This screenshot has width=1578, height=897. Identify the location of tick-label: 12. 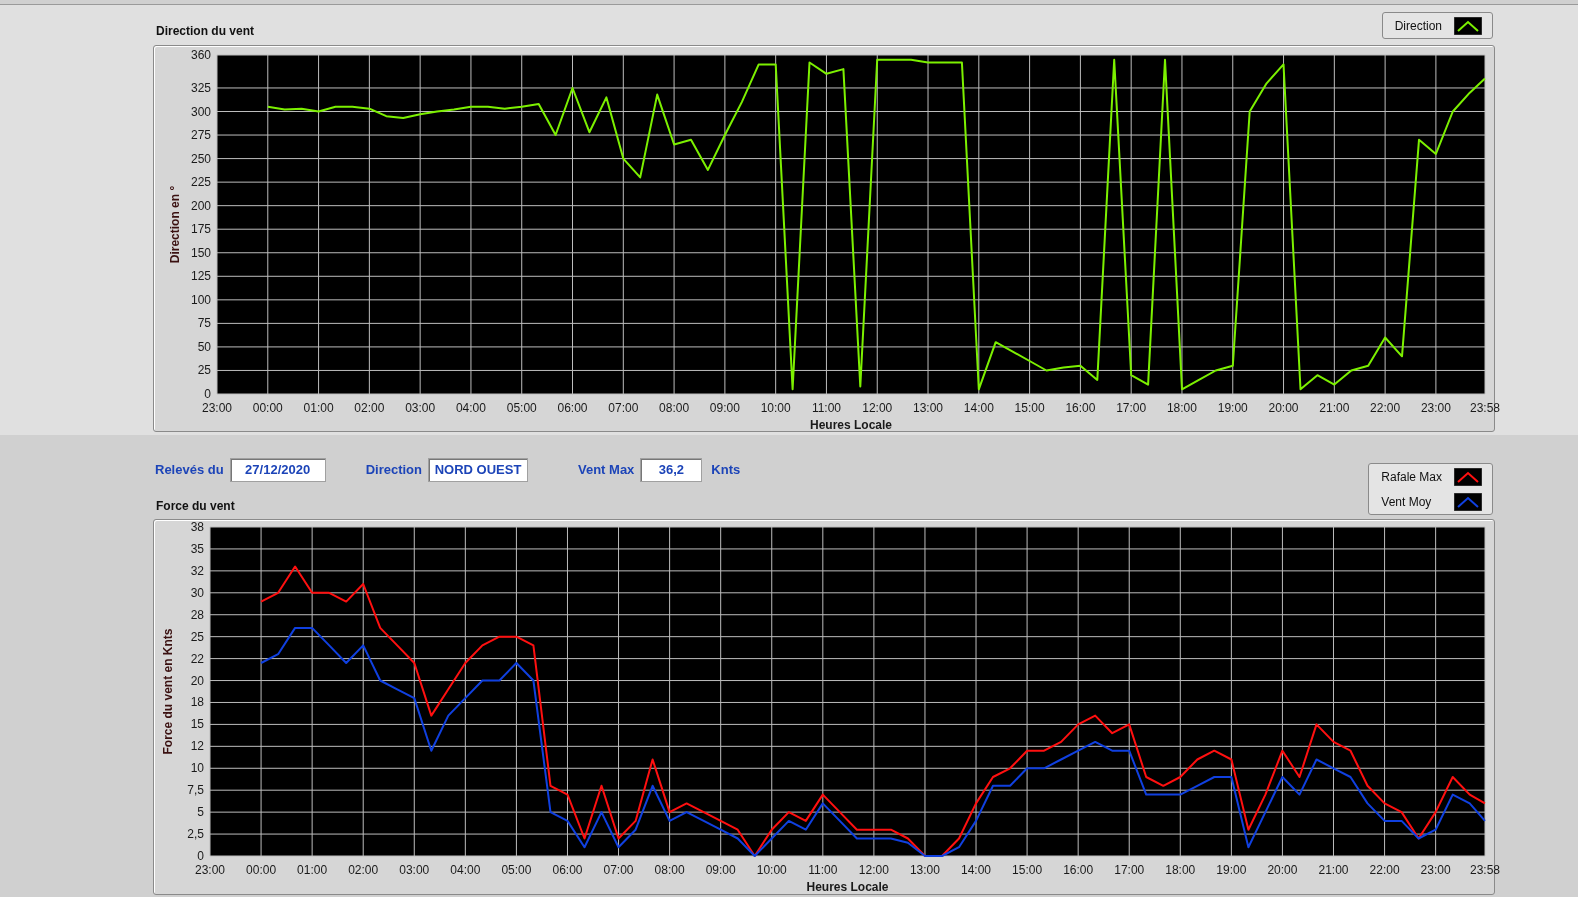
(197, 746).